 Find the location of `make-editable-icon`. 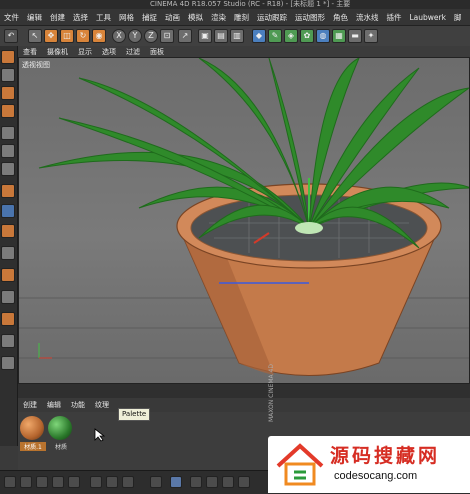

make-editable-icon is located at coordinates (8, 57).